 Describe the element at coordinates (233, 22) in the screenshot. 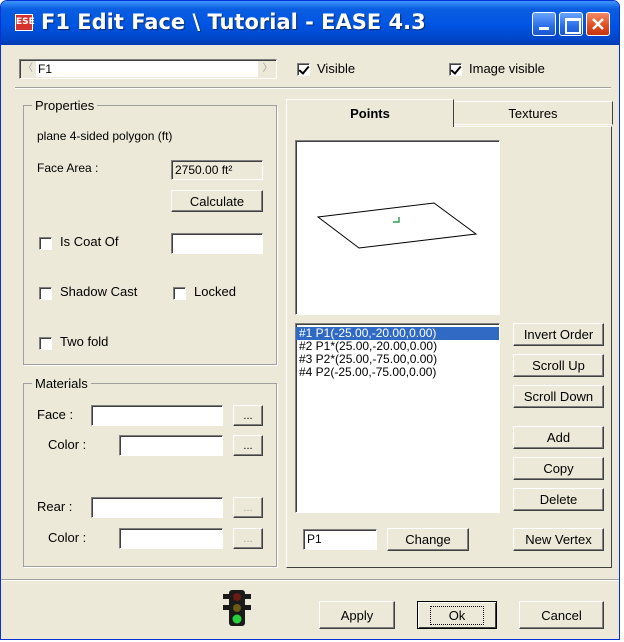

I see `window-title: F1 Edit Face \ Tutorial - EASE 4.3` at that location.